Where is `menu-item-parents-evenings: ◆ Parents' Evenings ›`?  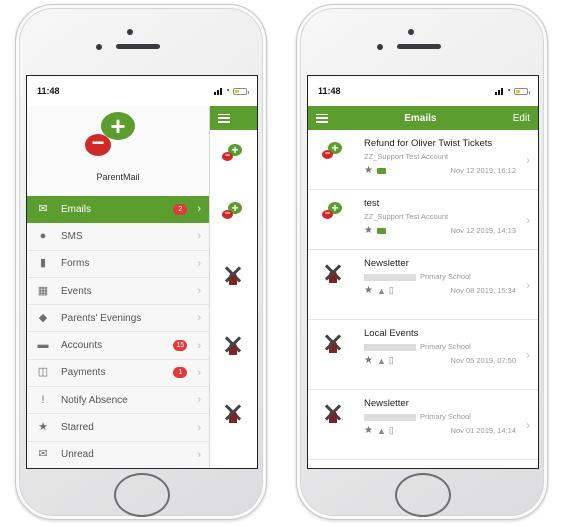
menu-item-parents-evenings: ◆ Parents' Evenings › is located at coordinates (118, 319).